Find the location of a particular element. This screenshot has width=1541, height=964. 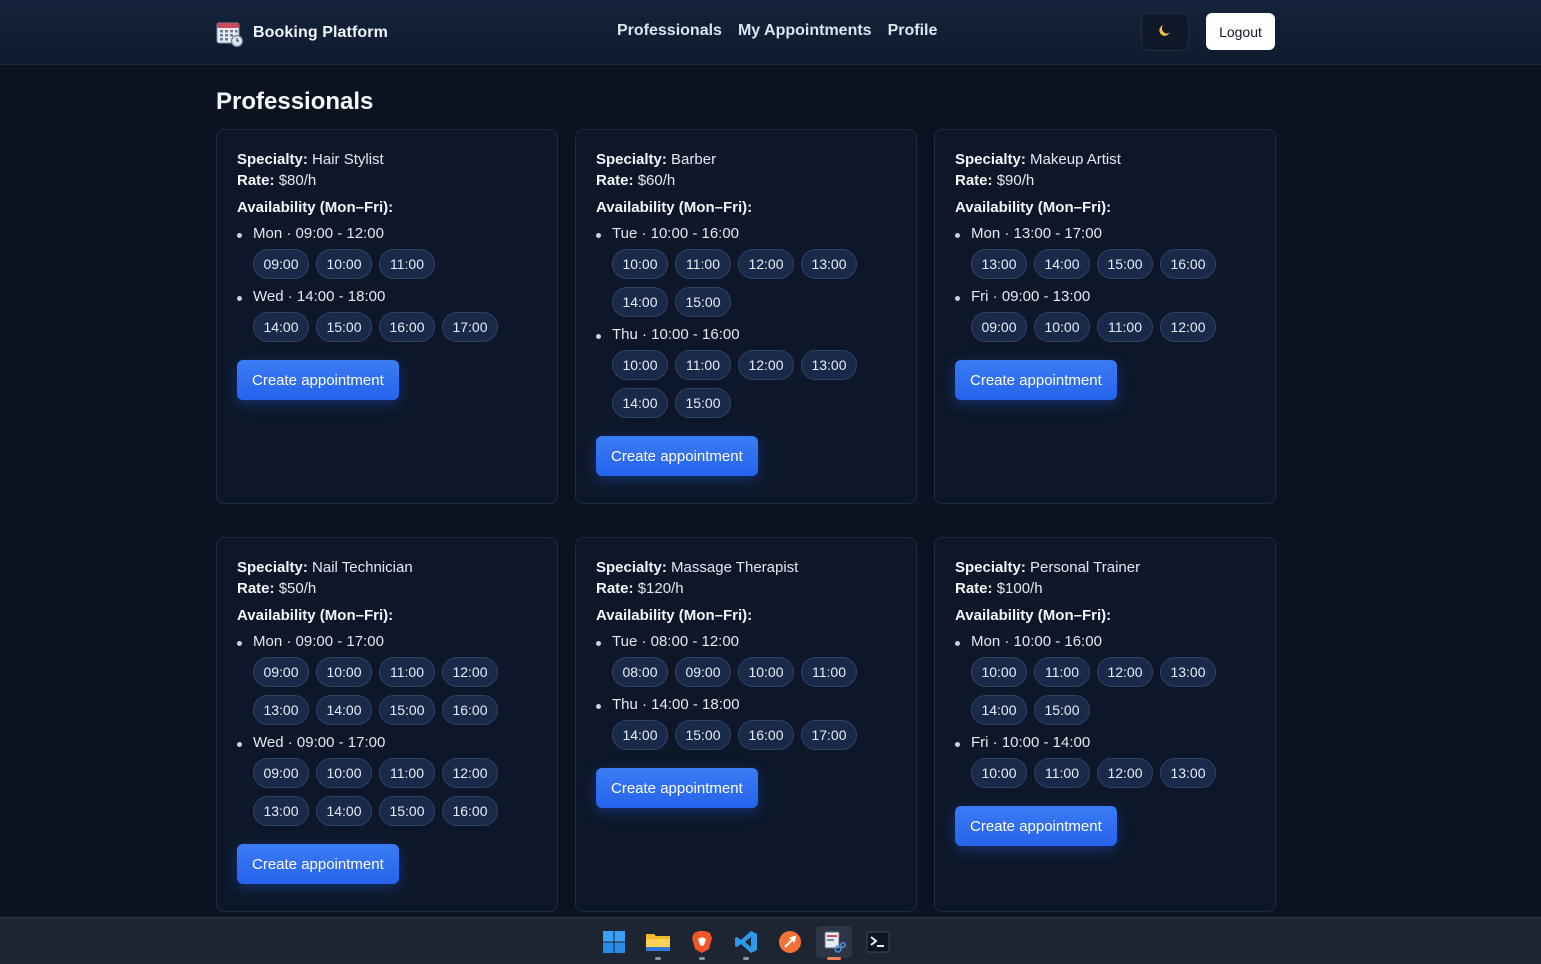

nav-professionals: Professionals is located at coordinates (669, 31).